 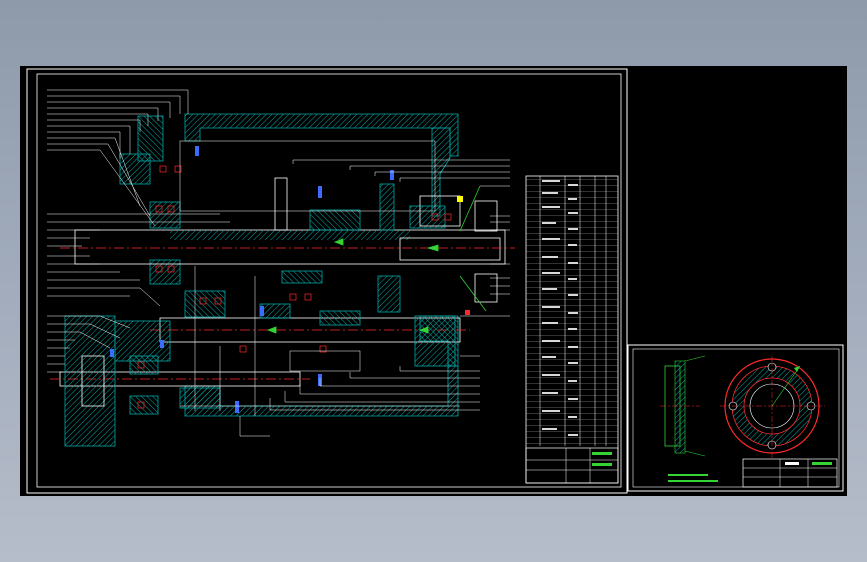 I want to click on housing-bottom, so click(x=321, y=391).